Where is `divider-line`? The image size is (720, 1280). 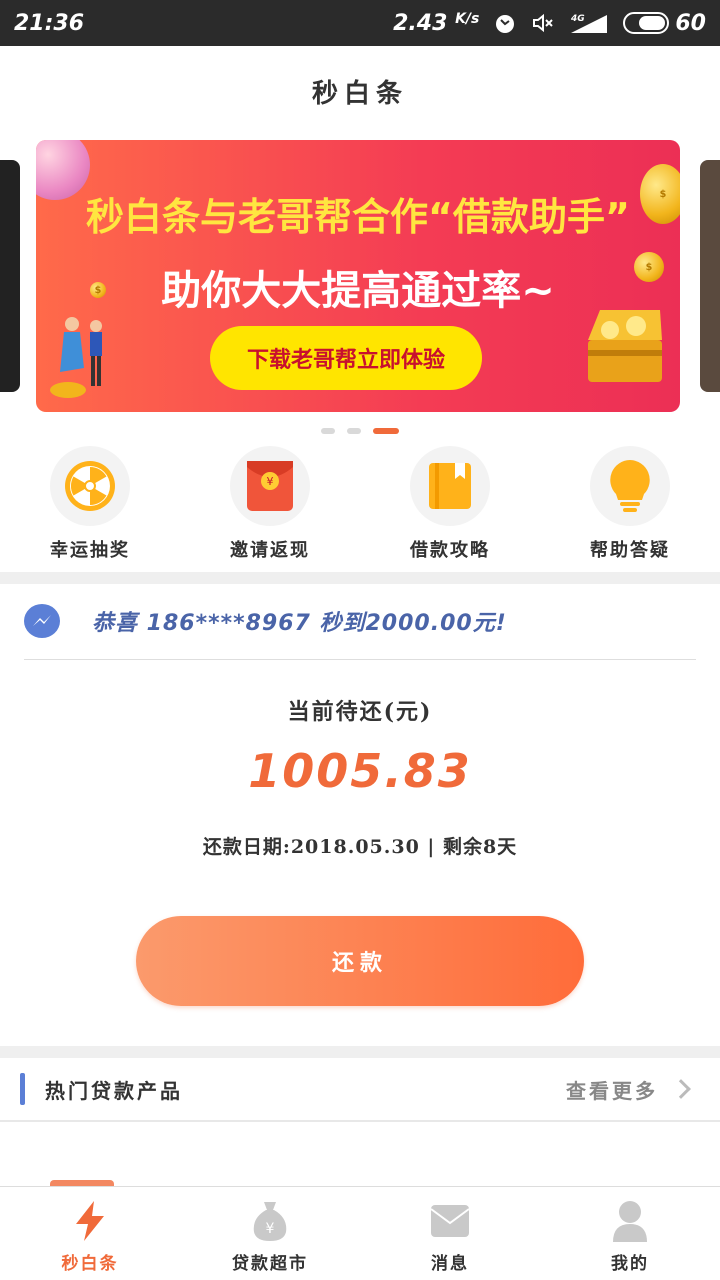 divider-line is located at coordinates (360, 659).